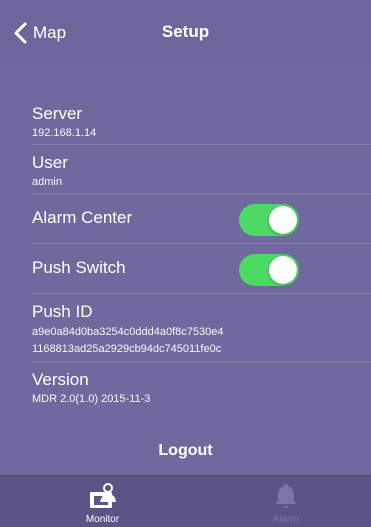 Image resolution: width=371 pixels, height=527 pixels. Describe the element at coordinates (285, 496) in the screenshot. I see `bell-icon` at that location.